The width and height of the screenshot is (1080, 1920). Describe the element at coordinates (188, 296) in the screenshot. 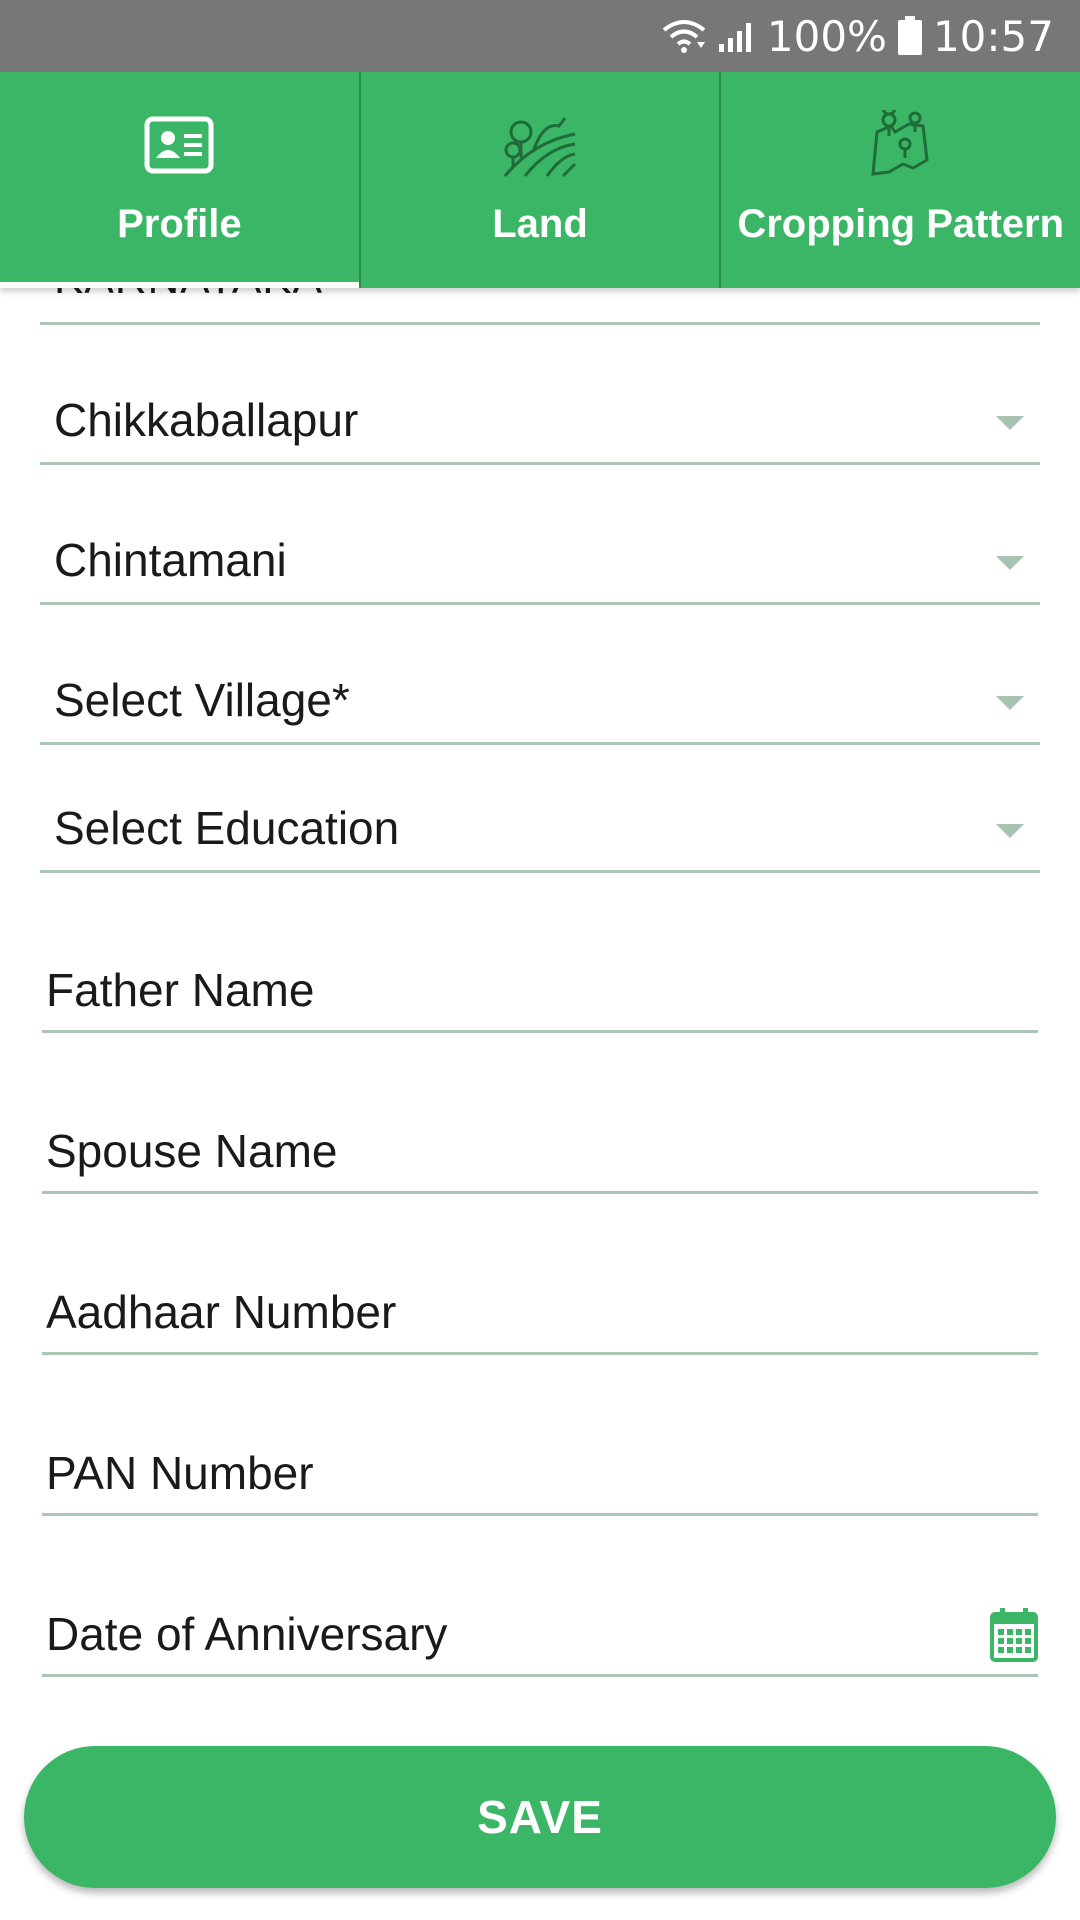

I see `state-value-cut: KARNATAKA` at that location.